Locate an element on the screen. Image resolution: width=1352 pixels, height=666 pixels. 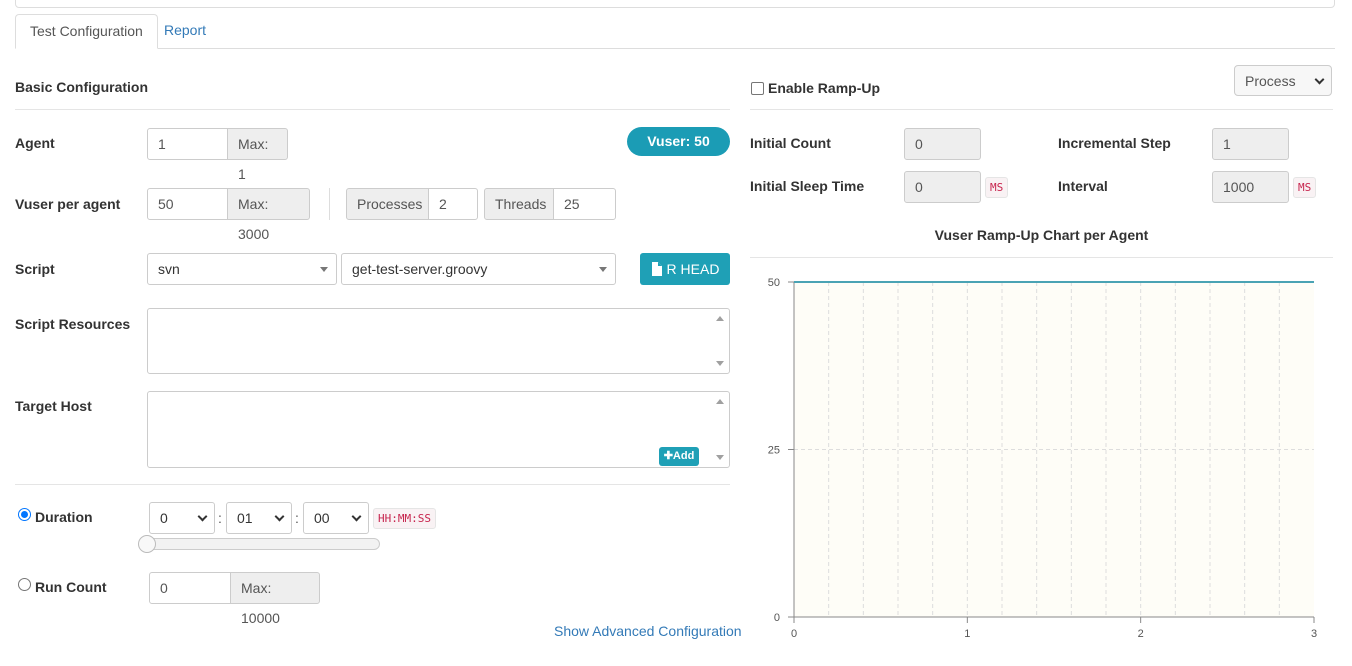
run-count-label: Run Count is located at coordinates (71, 587).